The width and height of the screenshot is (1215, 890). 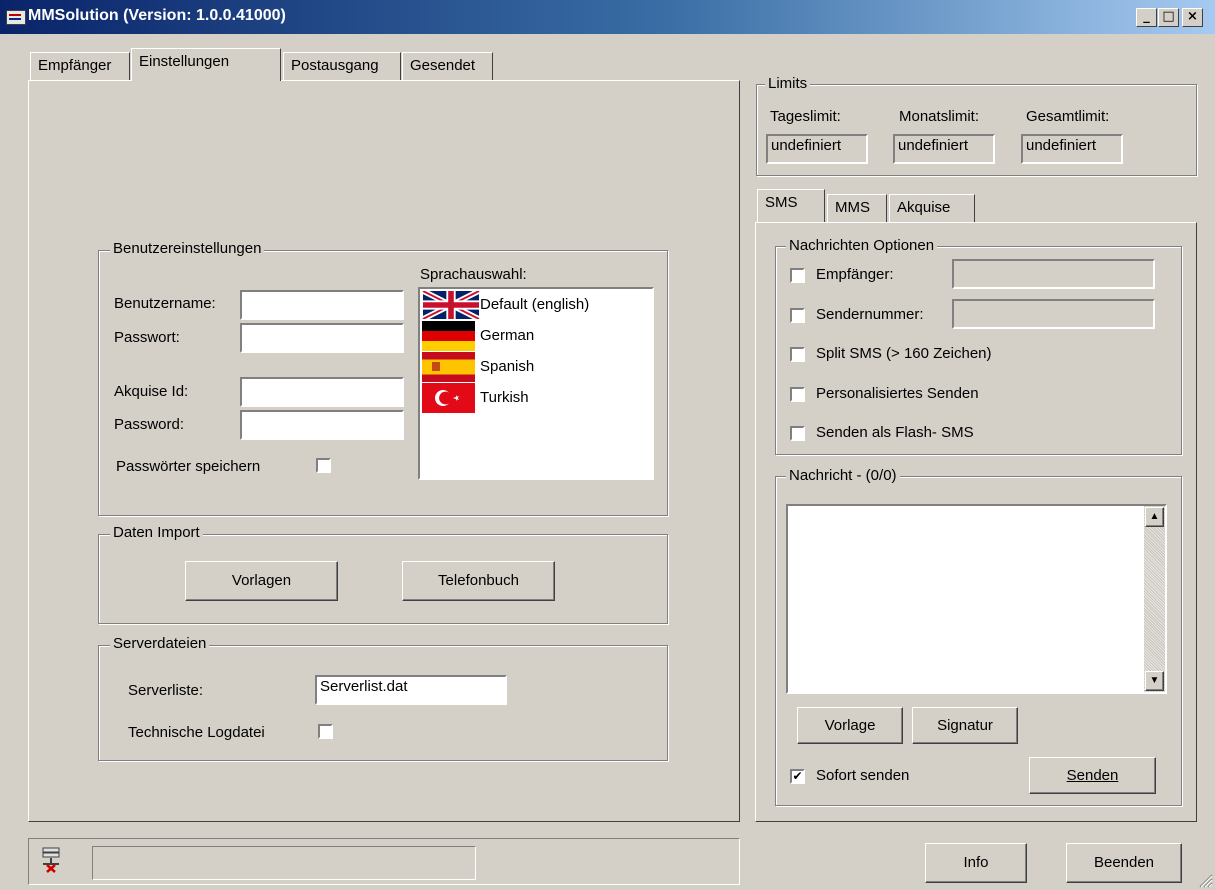 What do you see at coordinates (504, 397) in the screenshot?
I see `language-label-turkish: Turkish` at bounding box center [504, 397].